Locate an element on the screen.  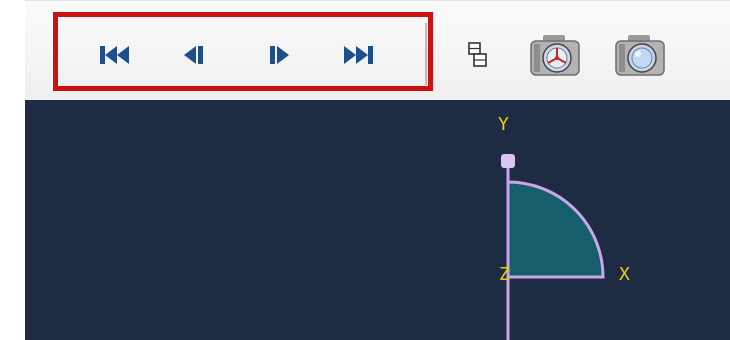
y-axis-endpoint is located at coordinates (508, 161).